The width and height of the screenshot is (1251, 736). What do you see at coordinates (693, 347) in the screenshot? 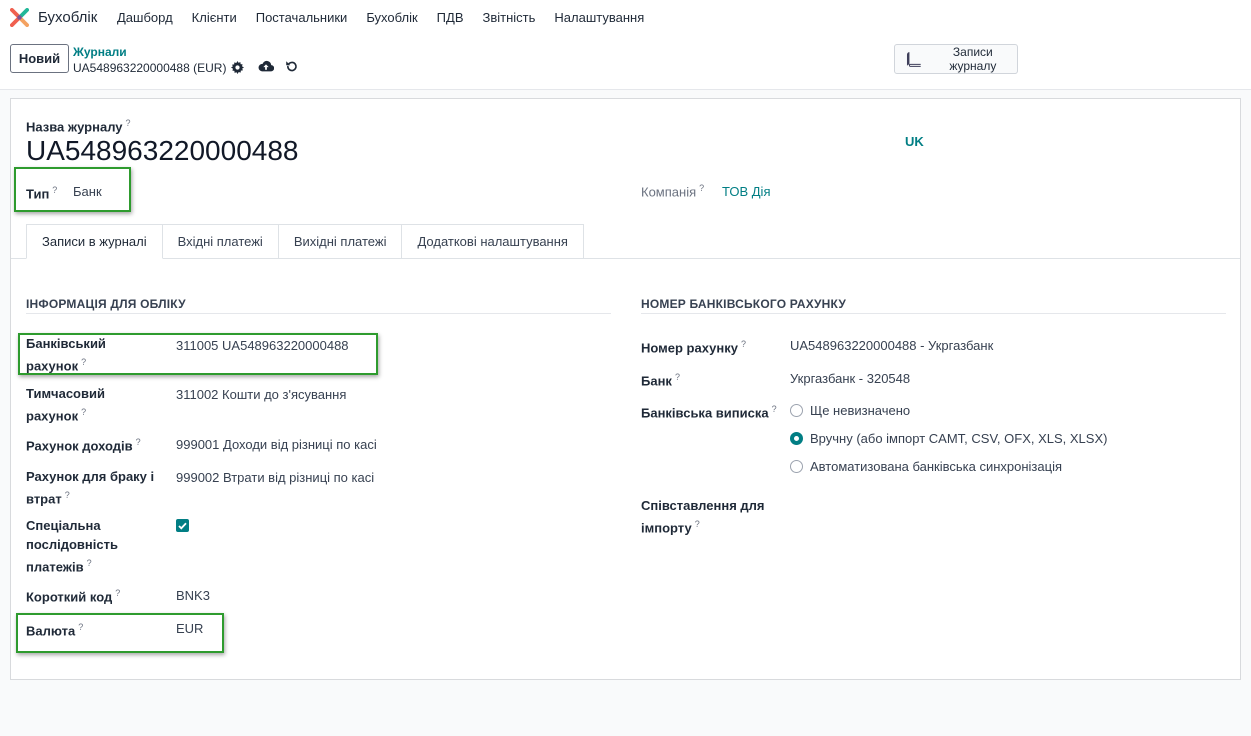
I see `account-number-label: Номер рахунку?` at bounding box center [693, 347].